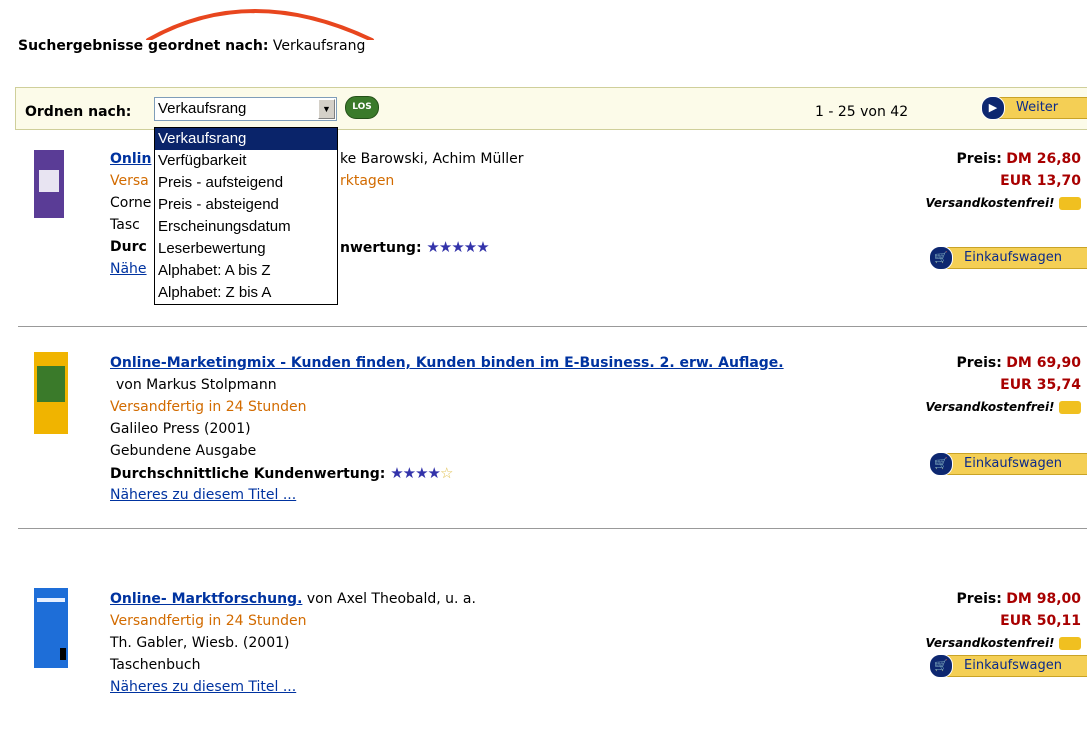  What do you see at coordinates (319, 46) in the screenshot?
I see `sort-heading-value: Verkaufsrang` at bounding box center [319, 46].